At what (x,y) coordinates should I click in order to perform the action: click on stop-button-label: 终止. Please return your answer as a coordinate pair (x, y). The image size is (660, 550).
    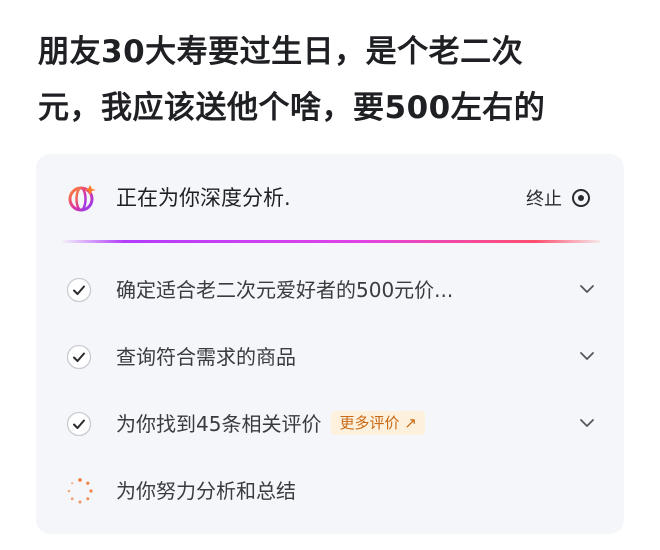
    Looking at the image, I should click on (544, 199).